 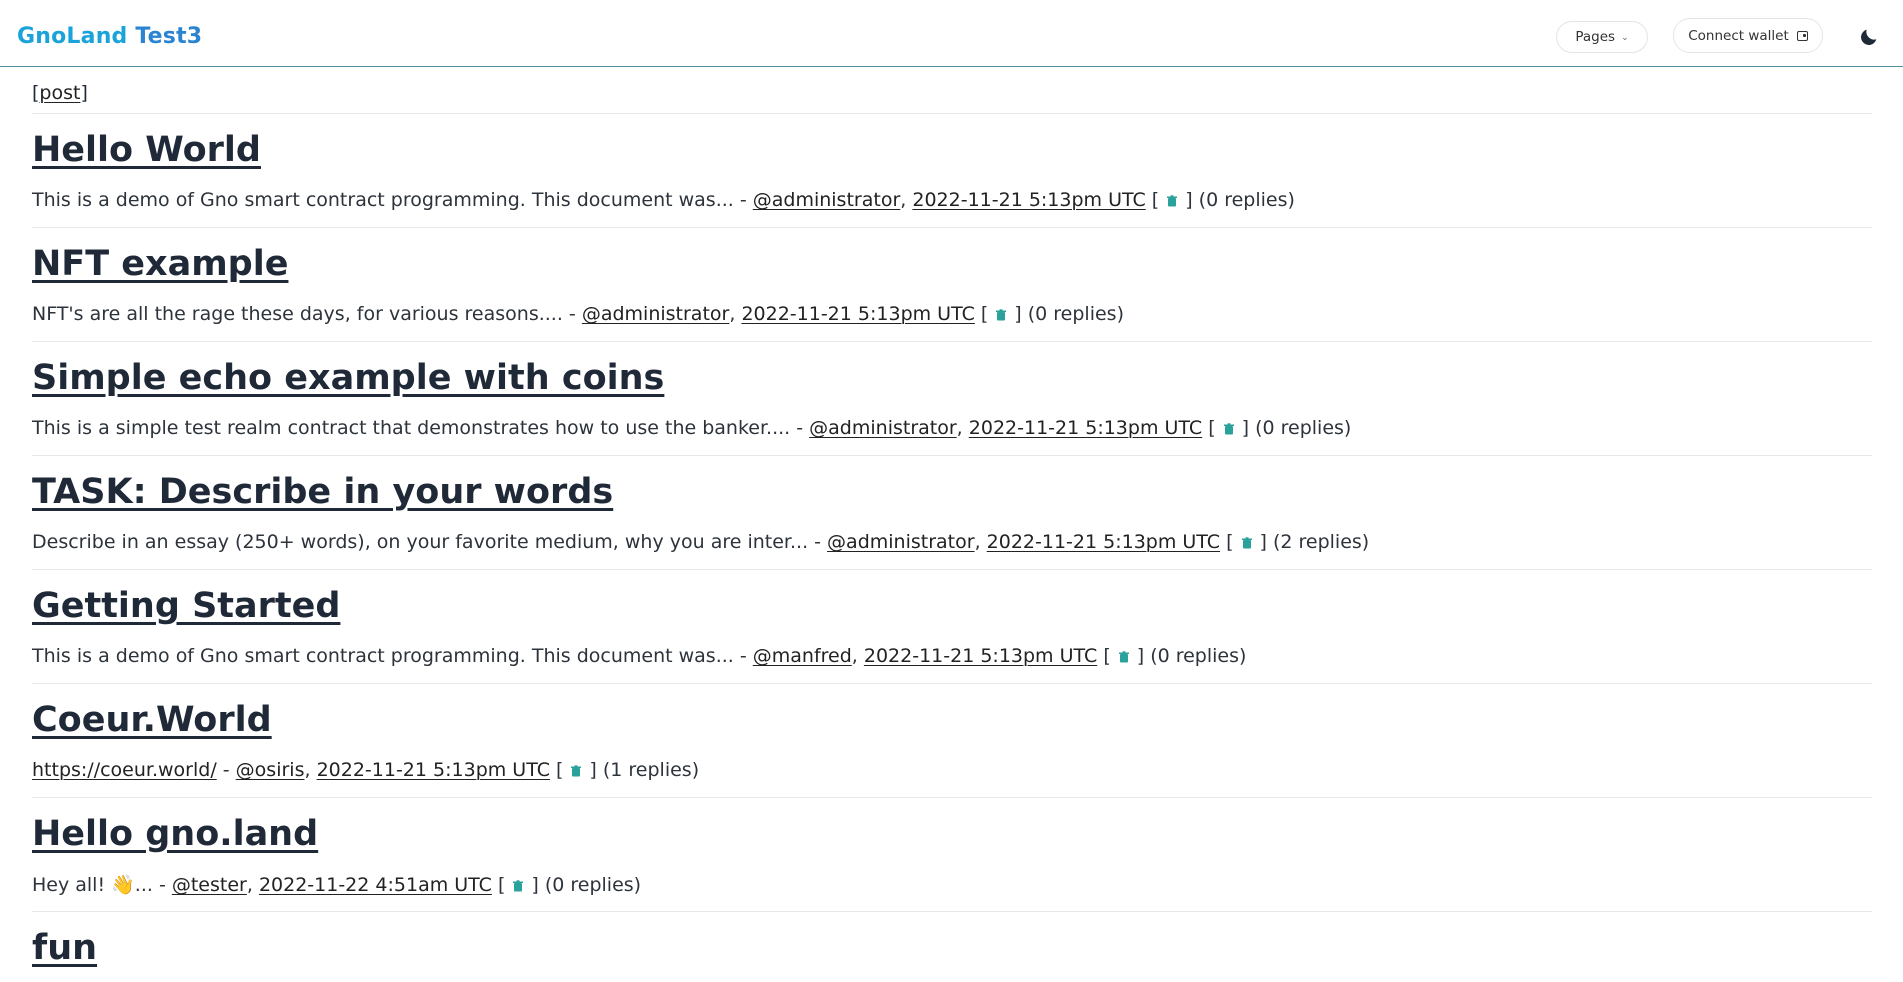 I want to click on thread-title: fun, so click(x=64, y=948).